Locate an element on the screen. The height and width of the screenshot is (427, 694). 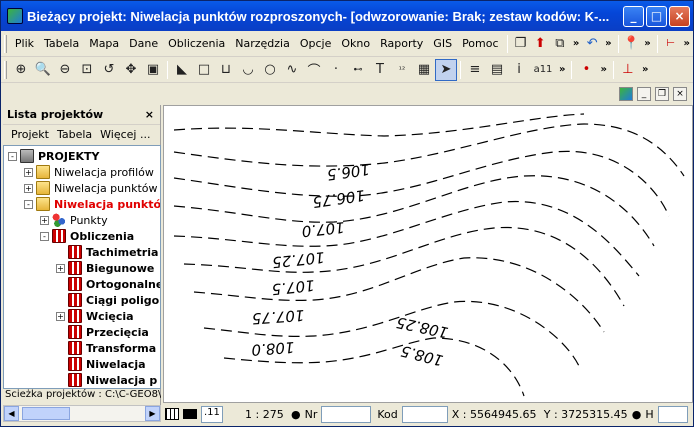
scroll-left-icon: ◀ is located at coordinates (11, 413).